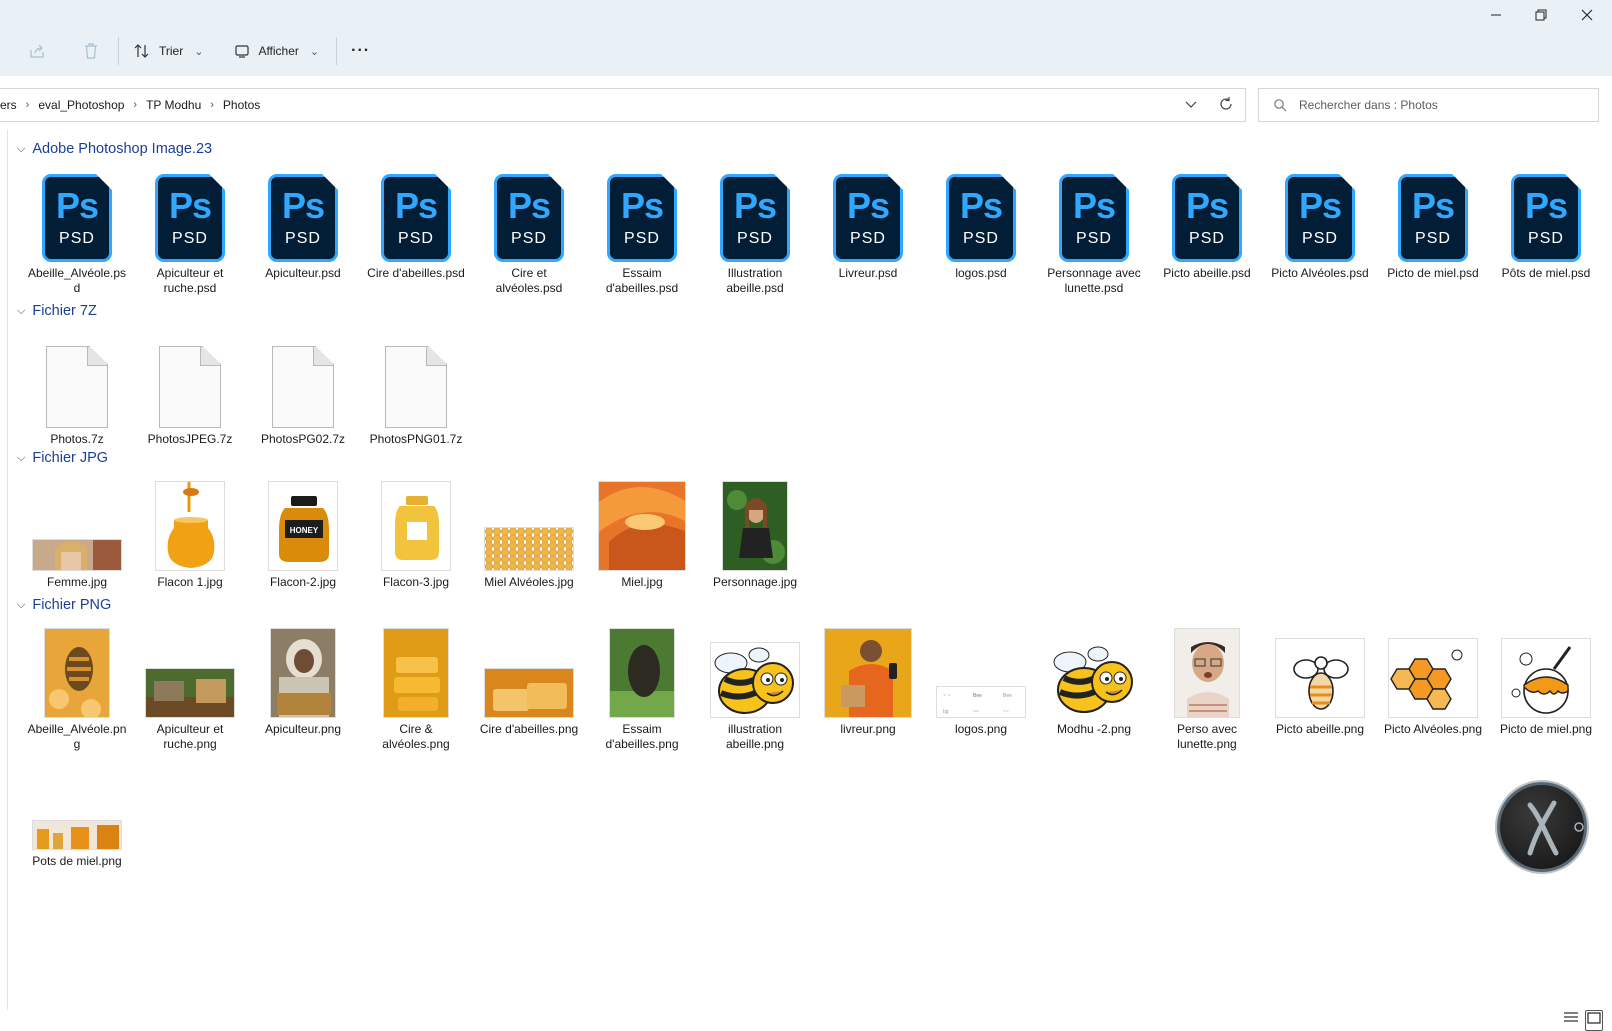  I want to click on file-name: Picto Alvéoles.png, so click(1433, 729).